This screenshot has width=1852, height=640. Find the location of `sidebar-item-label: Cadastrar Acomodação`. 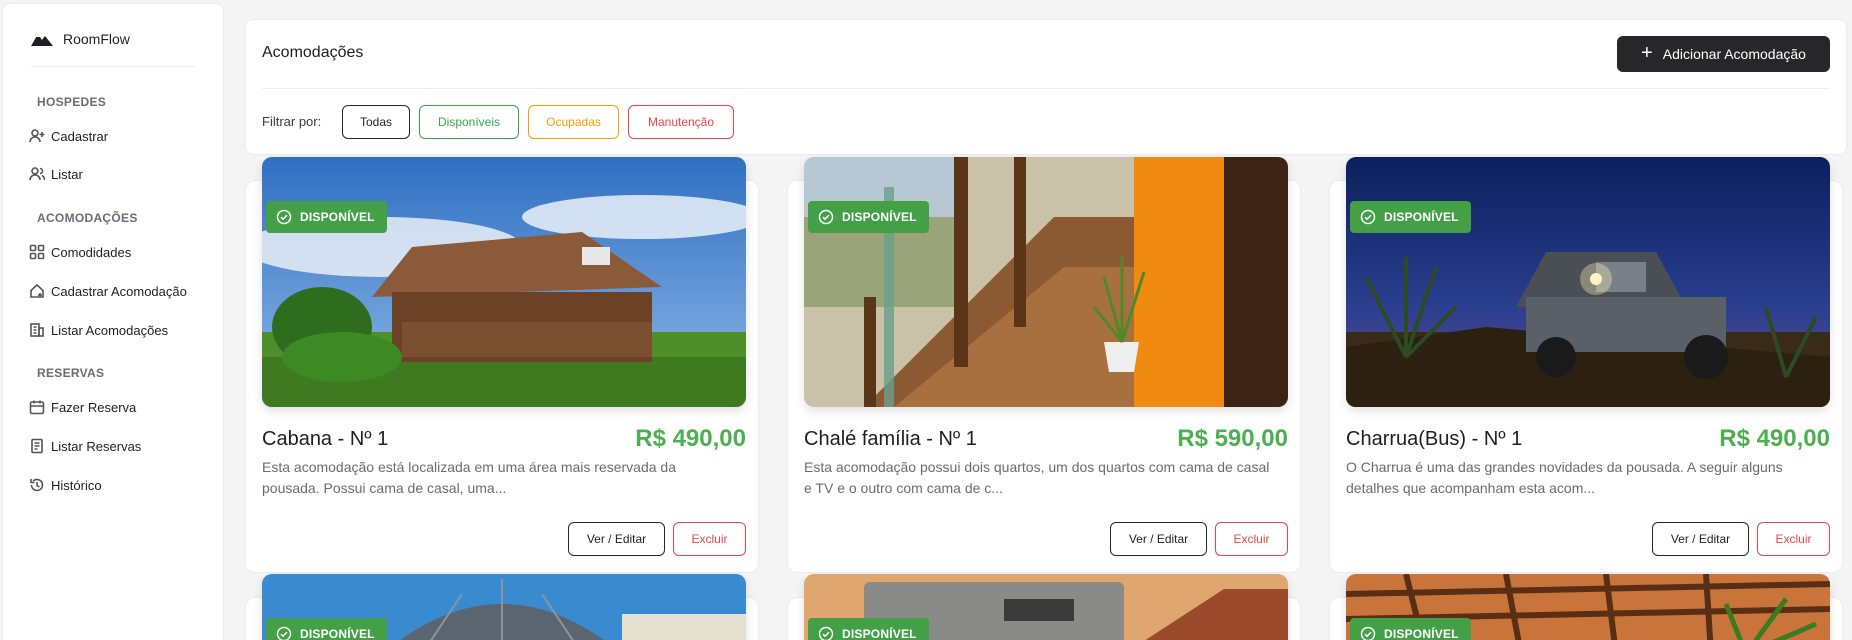

sidebar-item-label: Cadastrar Acomodação is located at coordinates (119, 291).